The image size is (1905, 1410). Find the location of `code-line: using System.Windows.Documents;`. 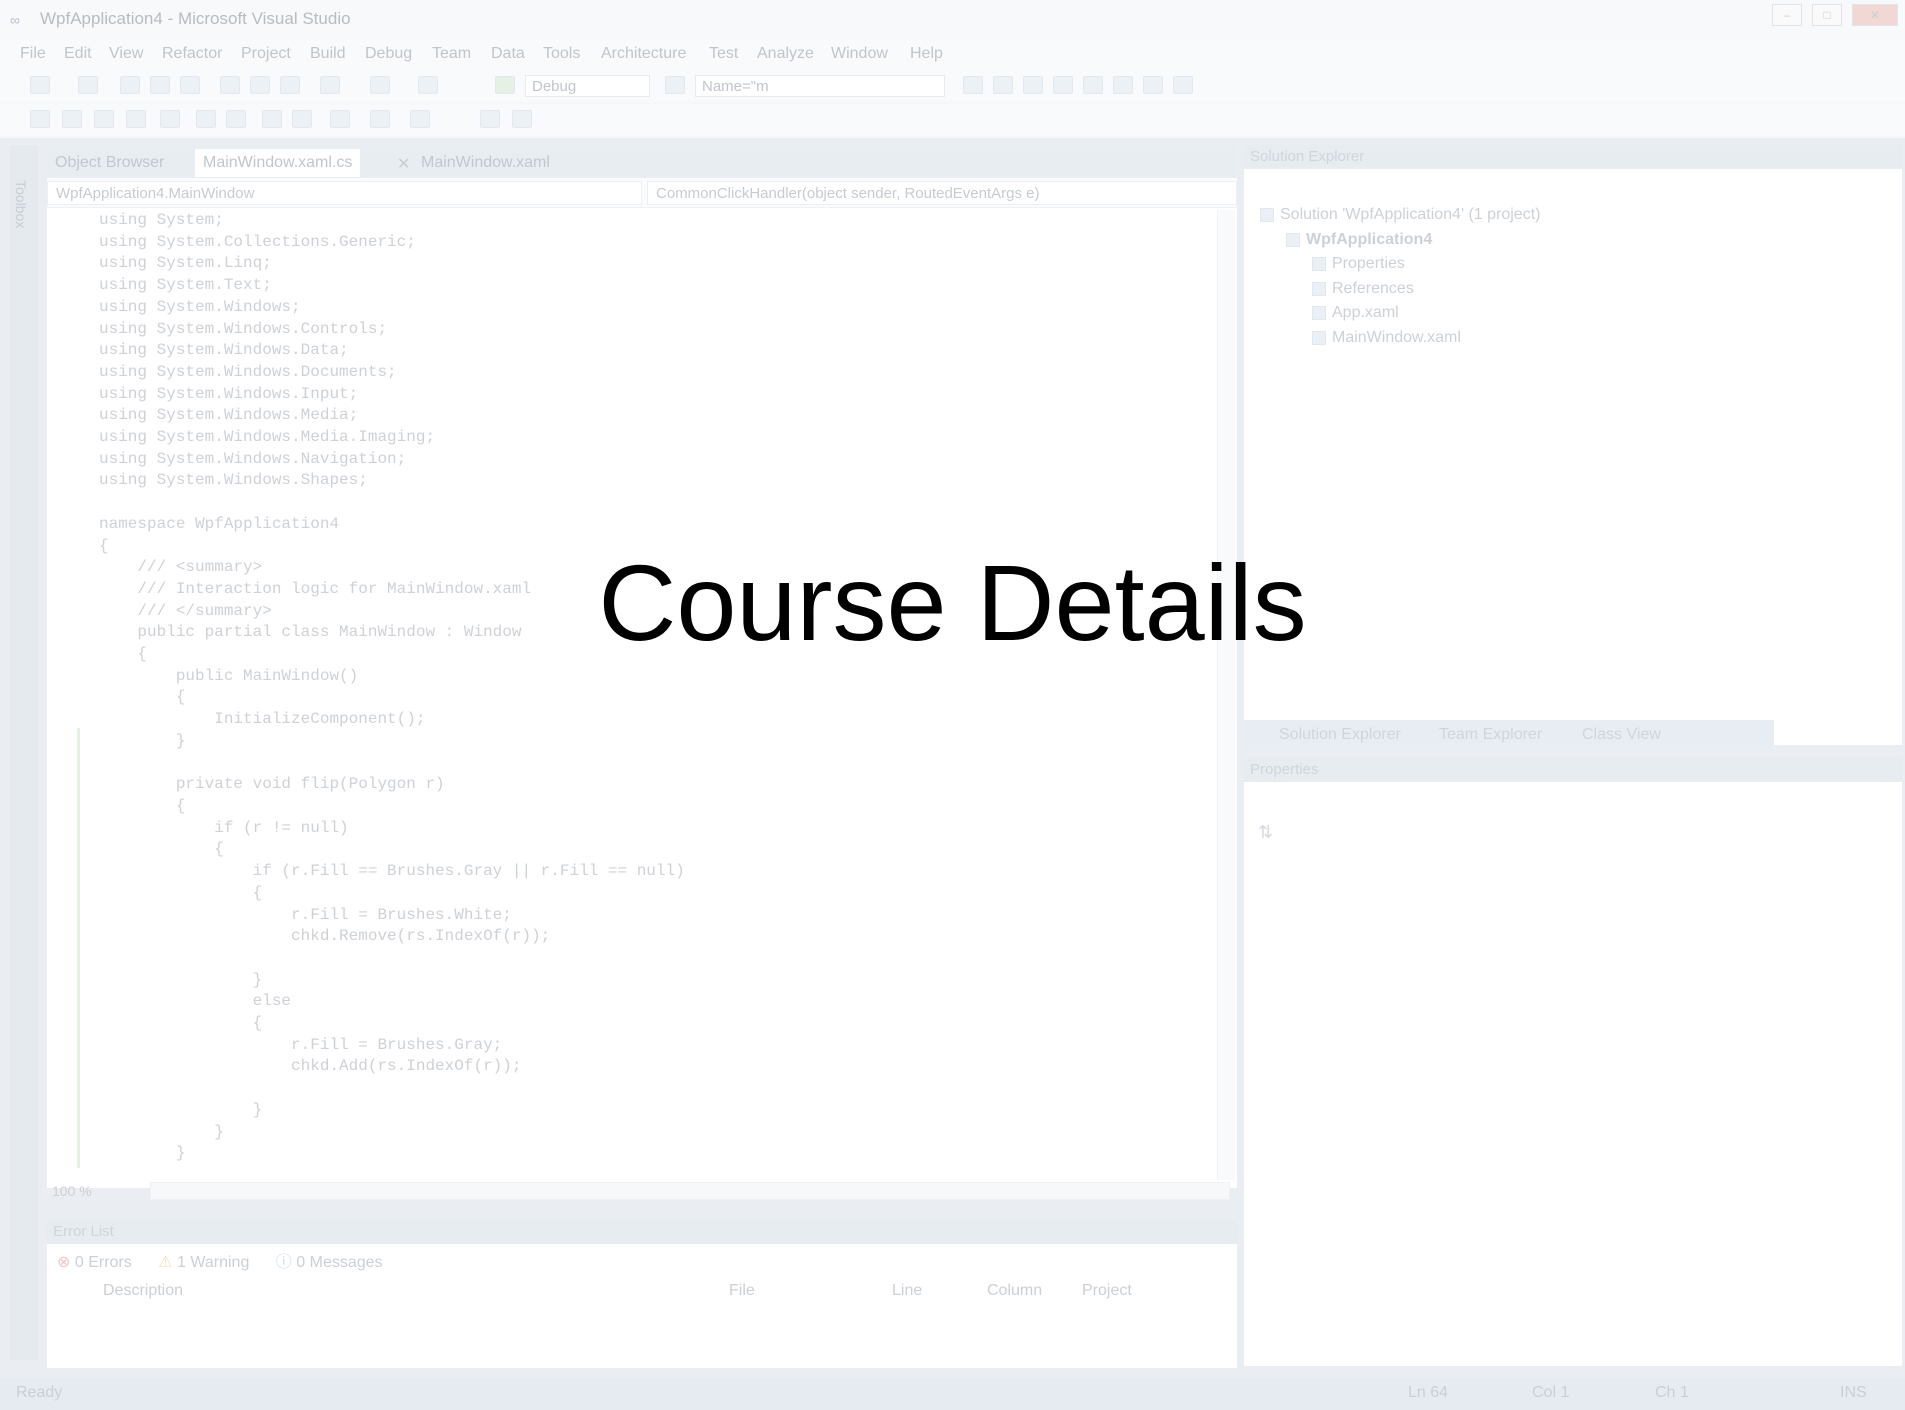

code-line: using System.Windows.Documents; is located at coordinates (392, 373).